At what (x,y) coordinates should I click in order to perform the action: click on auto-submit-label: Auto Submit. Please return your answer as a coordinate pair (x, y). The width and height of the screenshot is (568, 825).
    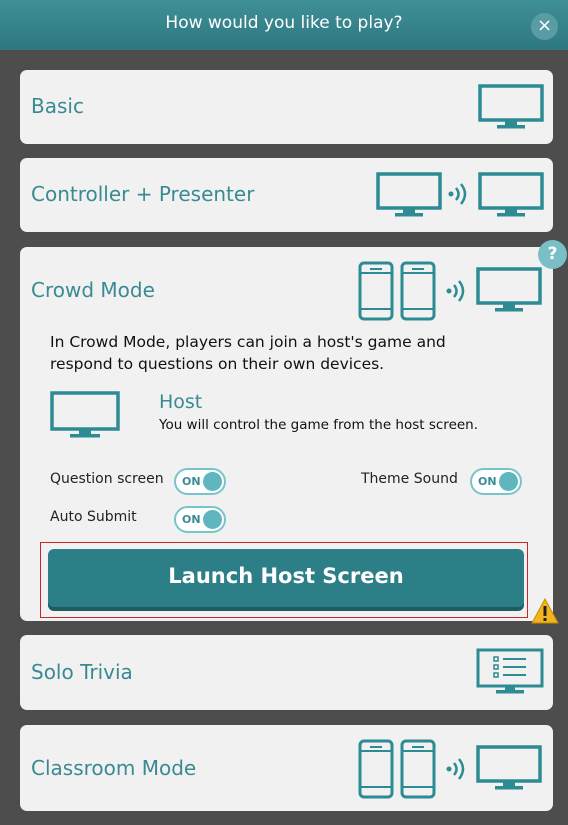
    Looking at the image, I should click on (93, 517).